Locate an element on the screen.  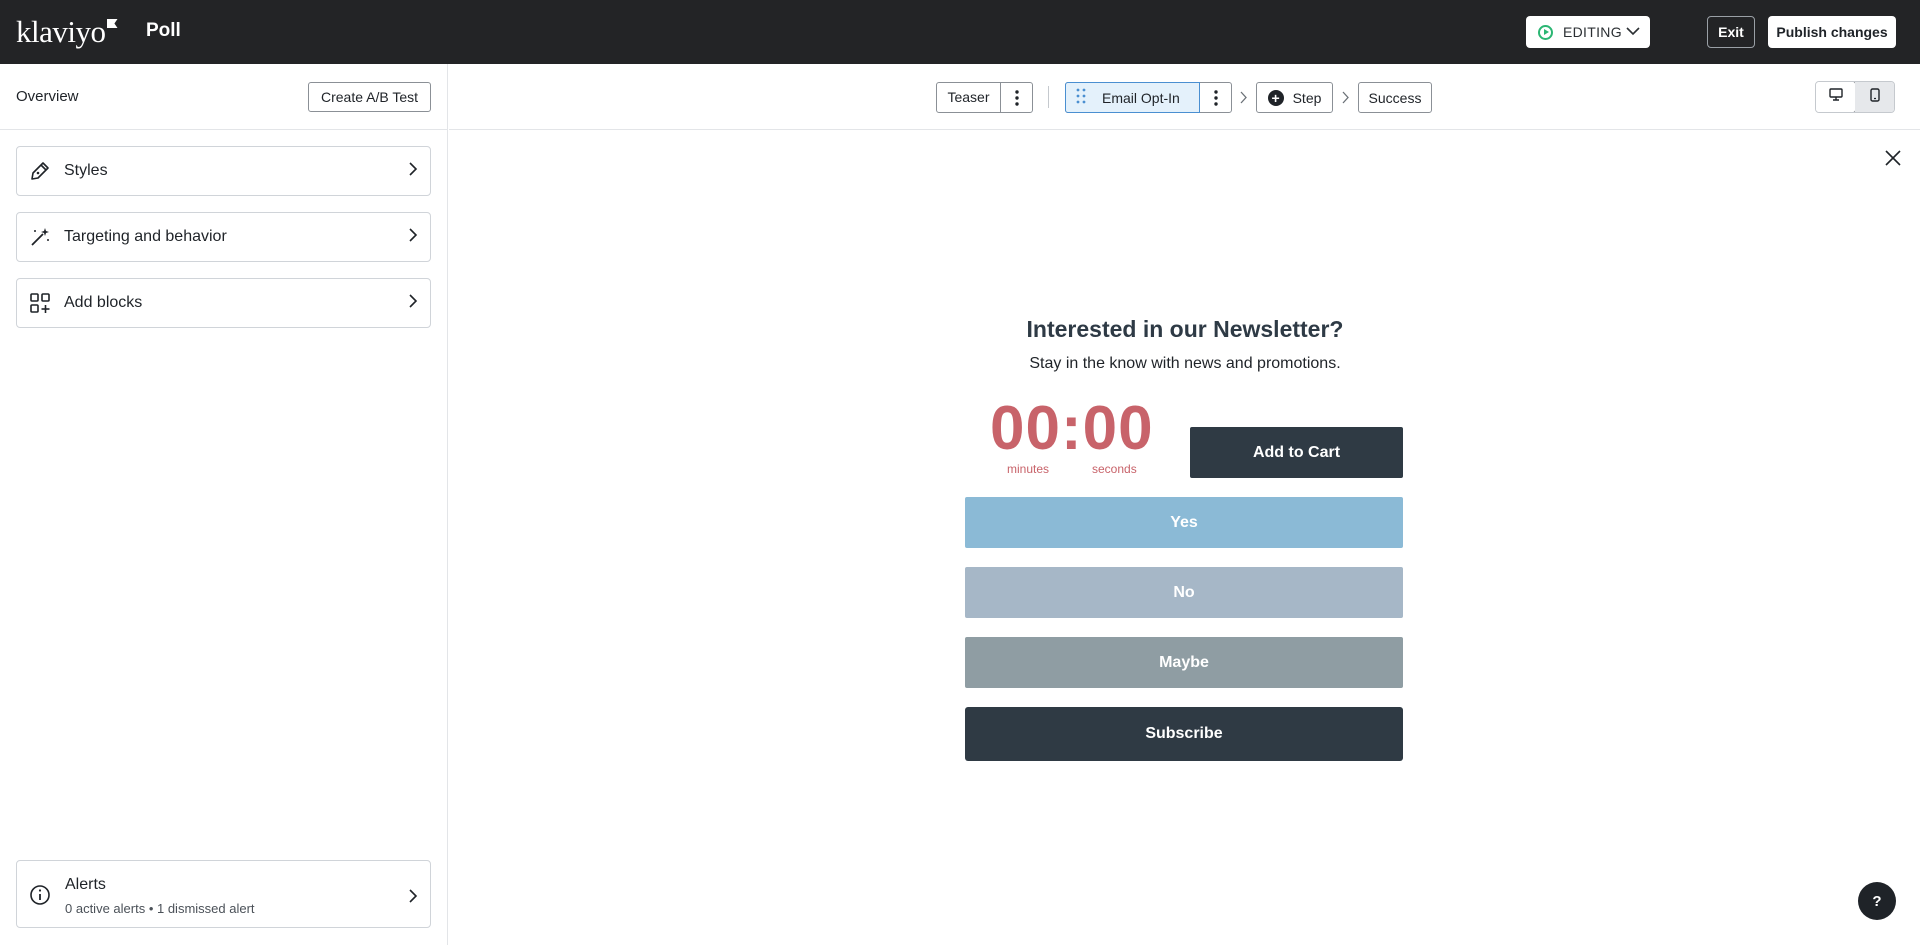
klaviyo-logo: klaviyo is located at coordinates (67, 32).